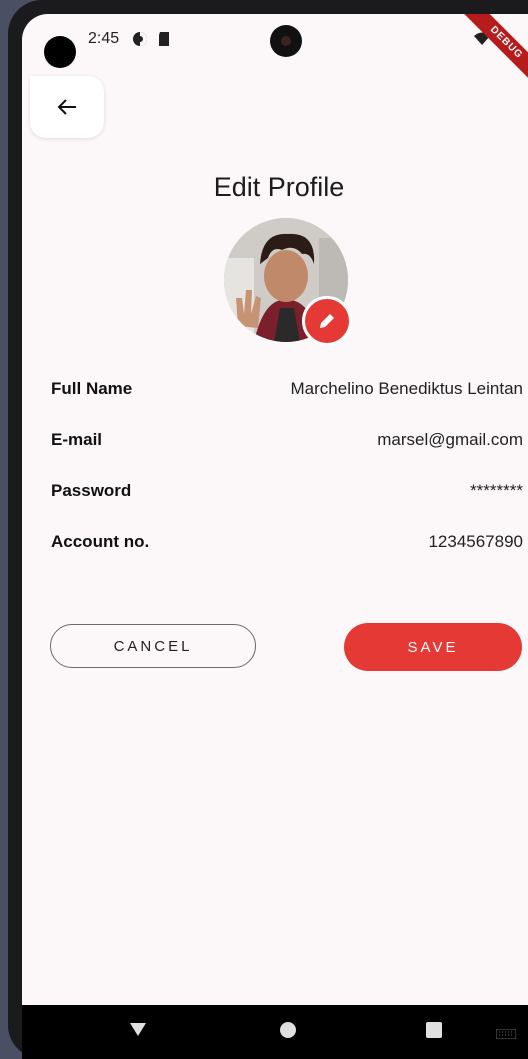 The height and width of the screenshot is (1059, 528). What do you see at coordinates (450, 440) in the screenshot?
I see `email-value: marsel@gmail.com` at bounding box center [450, 440].